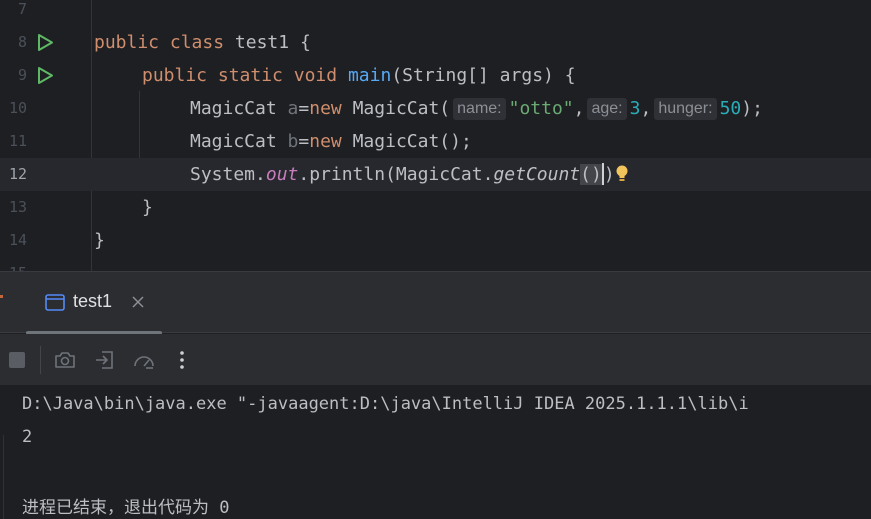 This screenshot has width=871, height=519. I want to click on run-toolbar, so click(435, 359).